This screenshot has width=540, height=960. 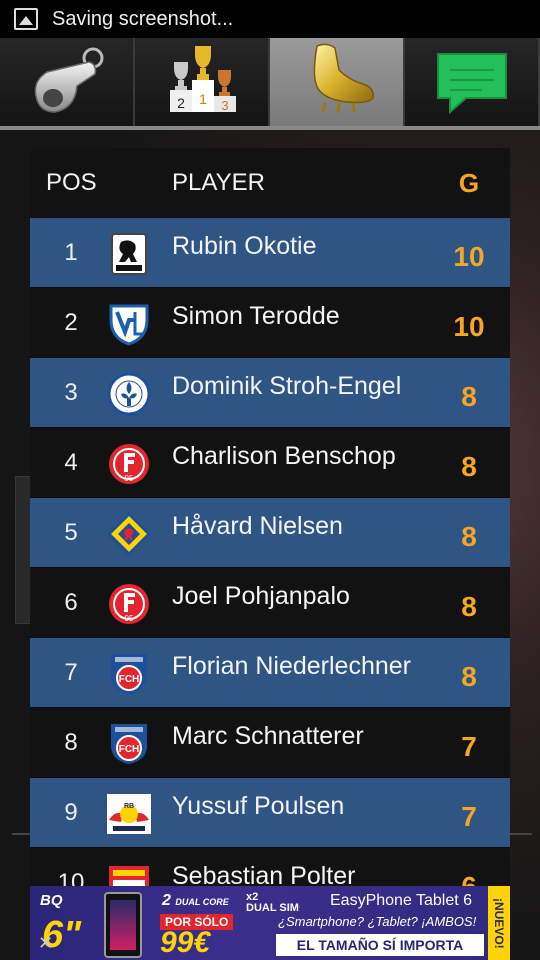 What do you see at coordinates (129, 806) in the screenshot?
I see `svg-text: RB` at bounding box center [129, 806].